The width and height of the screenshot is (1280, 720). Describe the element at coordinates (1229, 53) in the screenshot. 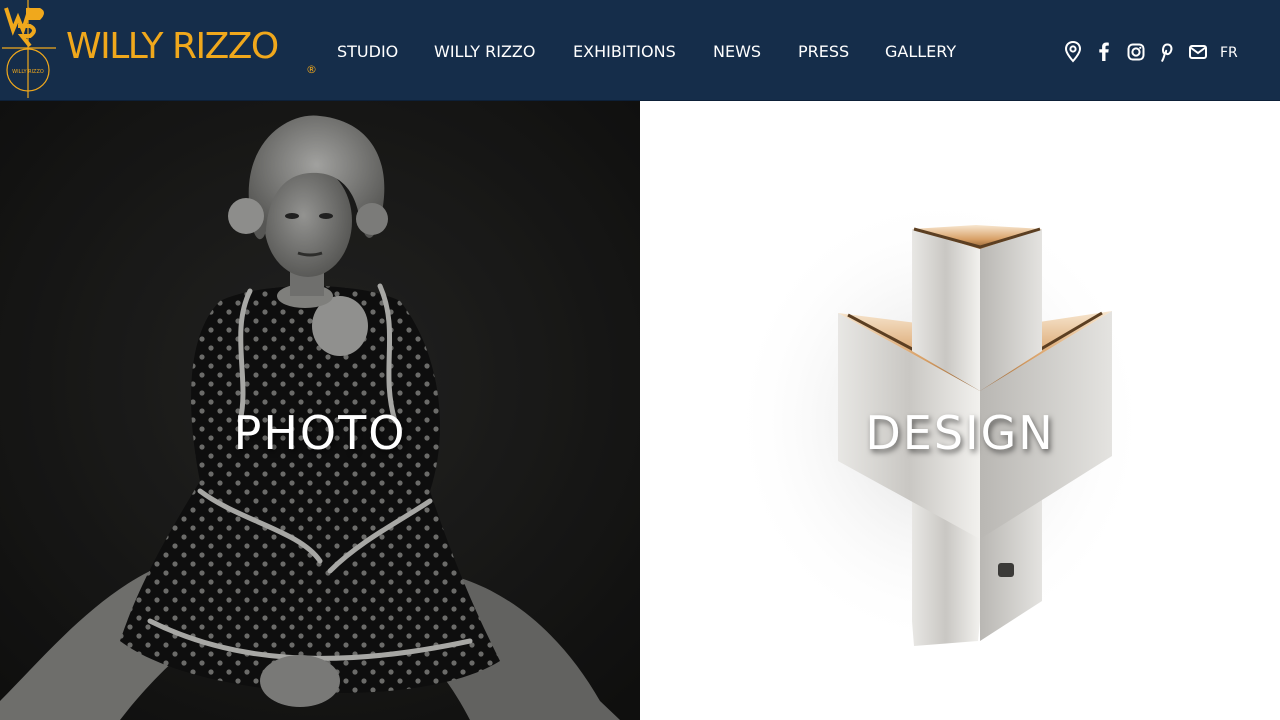

I see `language-switch: FR` at that location.